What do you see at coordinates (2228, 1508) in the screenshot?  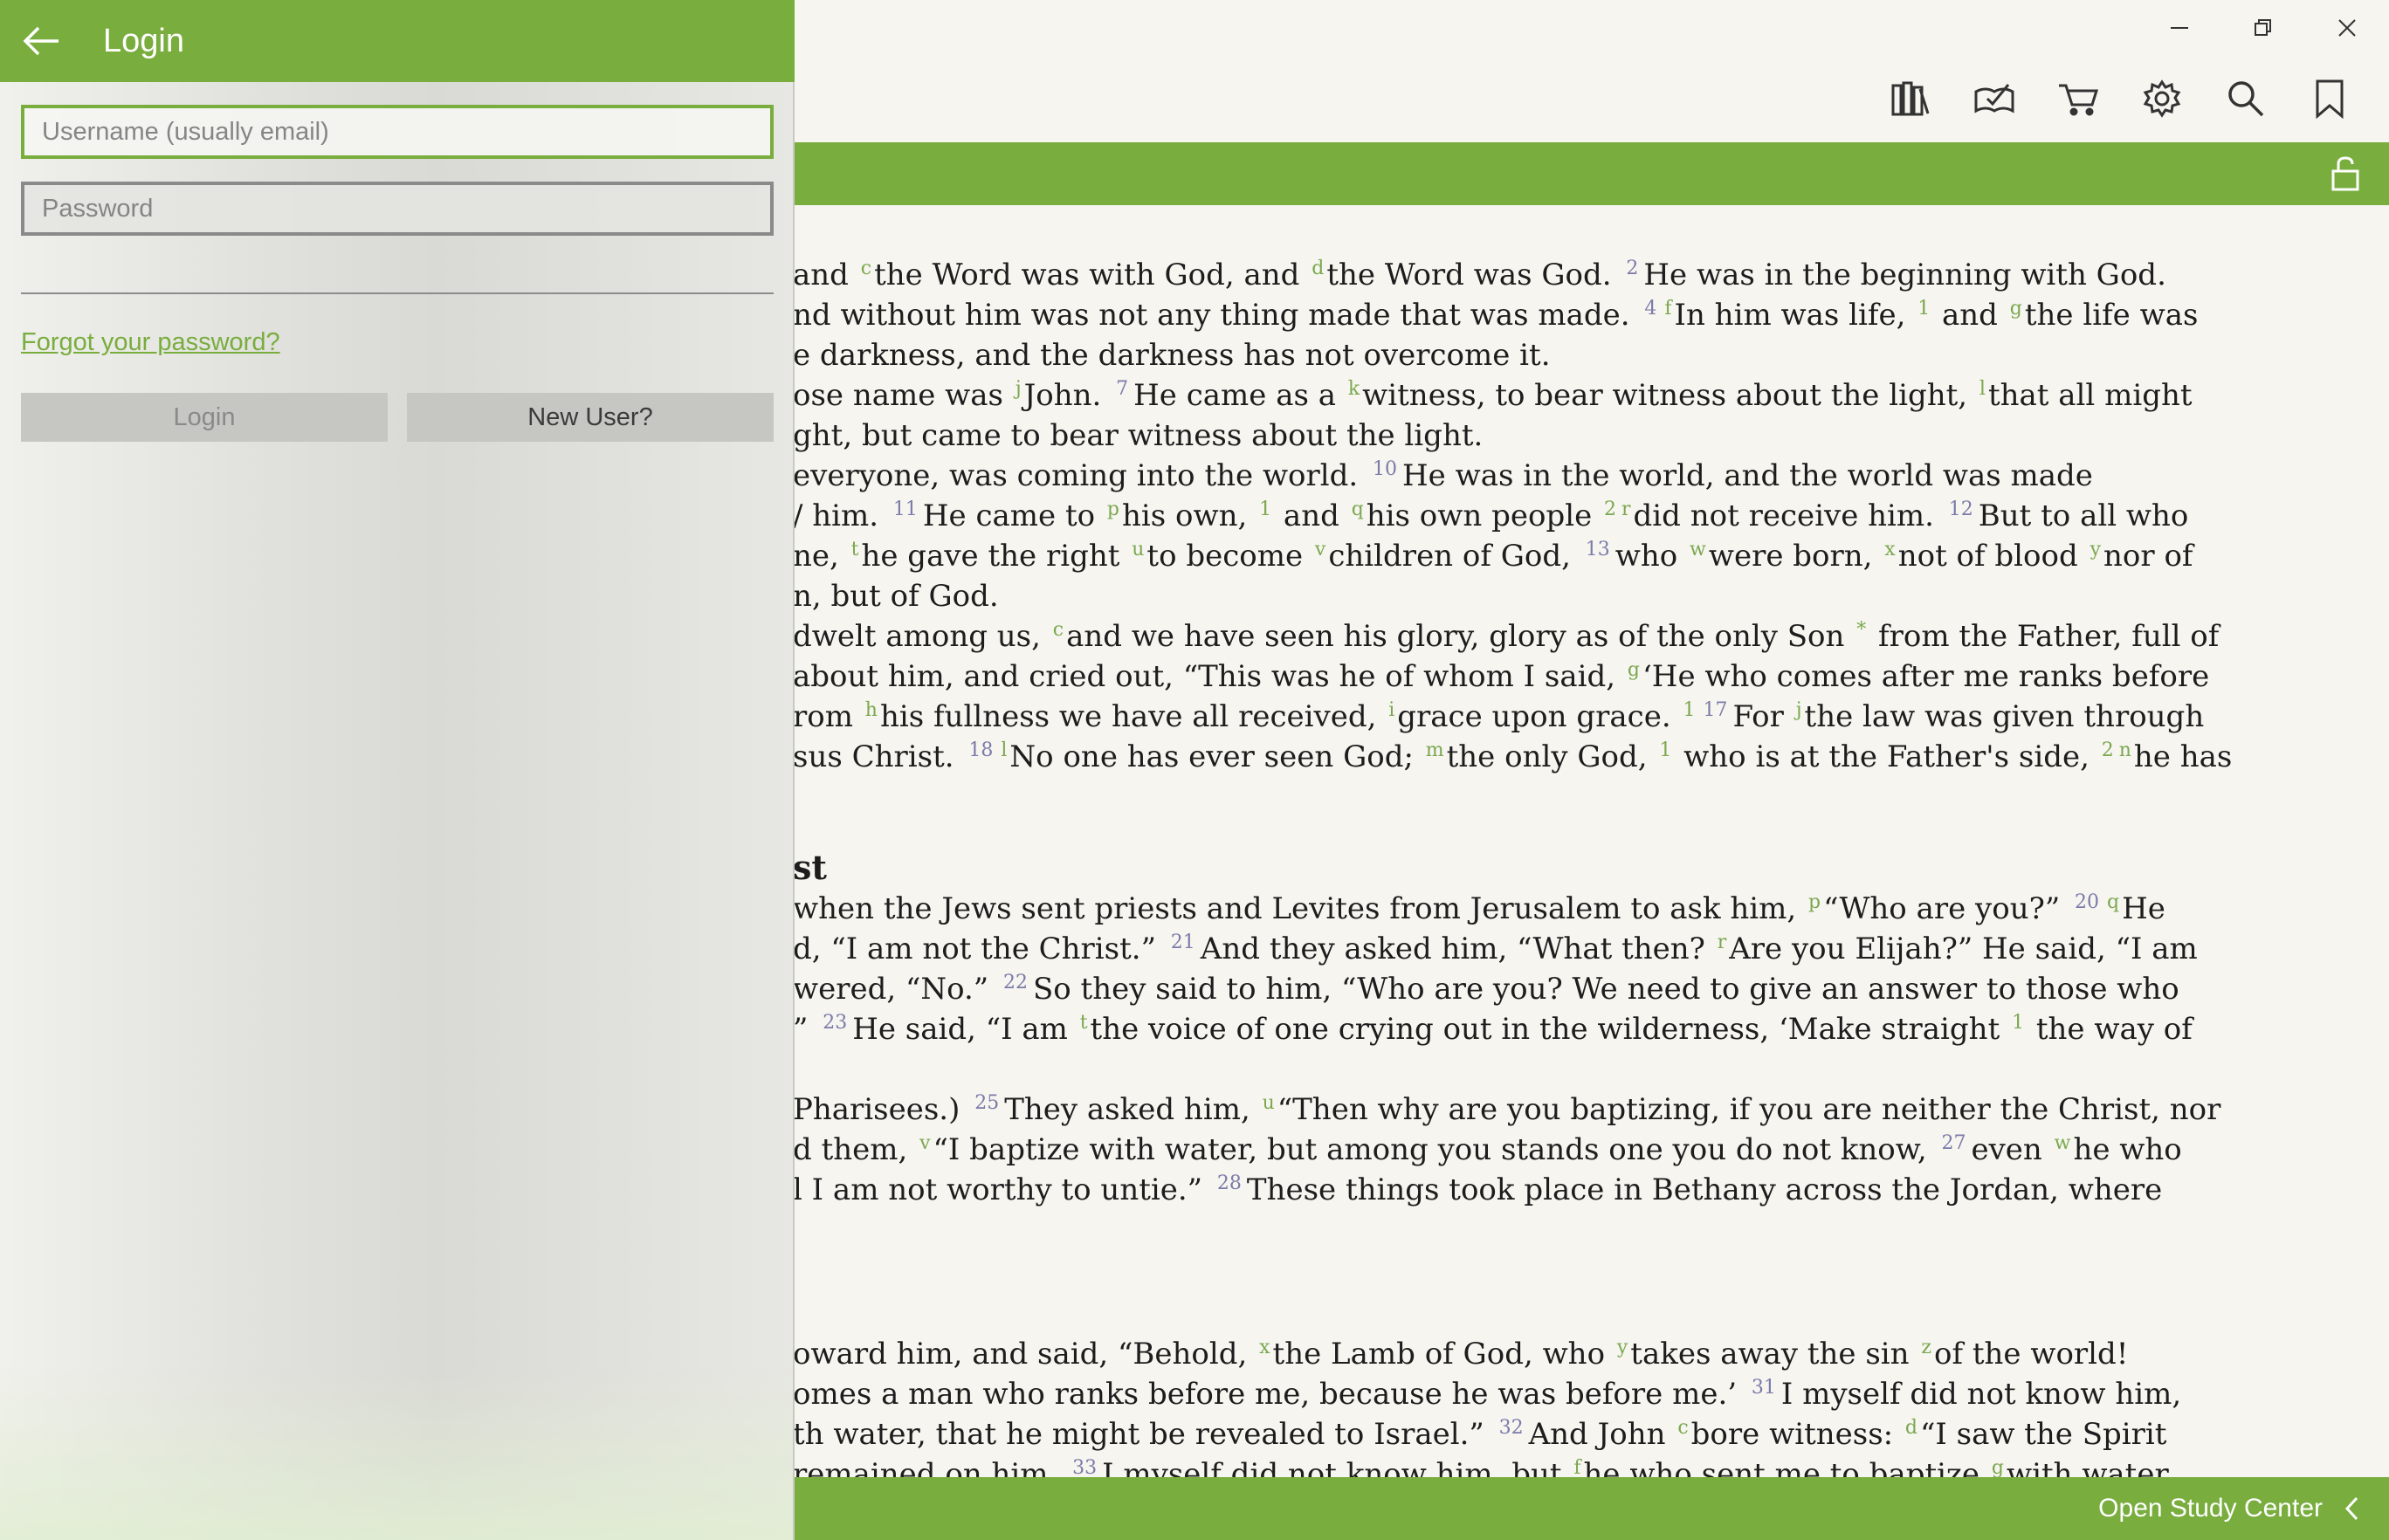 I see `open-study-center-button: Open Study Center` at bounding box center [2228, 1508].